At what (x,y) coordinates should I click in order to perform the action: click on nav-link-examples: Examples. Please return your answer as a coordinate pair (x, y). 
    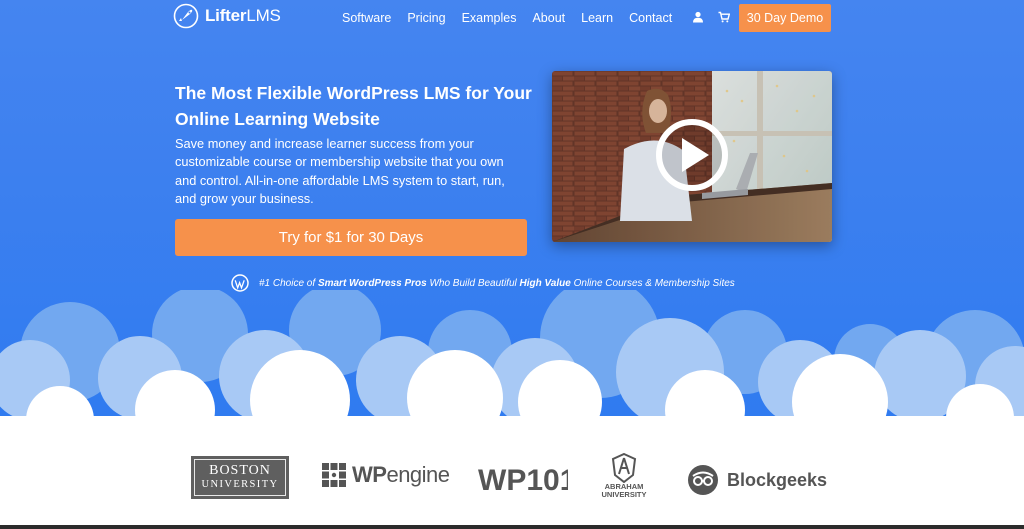
    Looking at the image, I should click on (489, 18).